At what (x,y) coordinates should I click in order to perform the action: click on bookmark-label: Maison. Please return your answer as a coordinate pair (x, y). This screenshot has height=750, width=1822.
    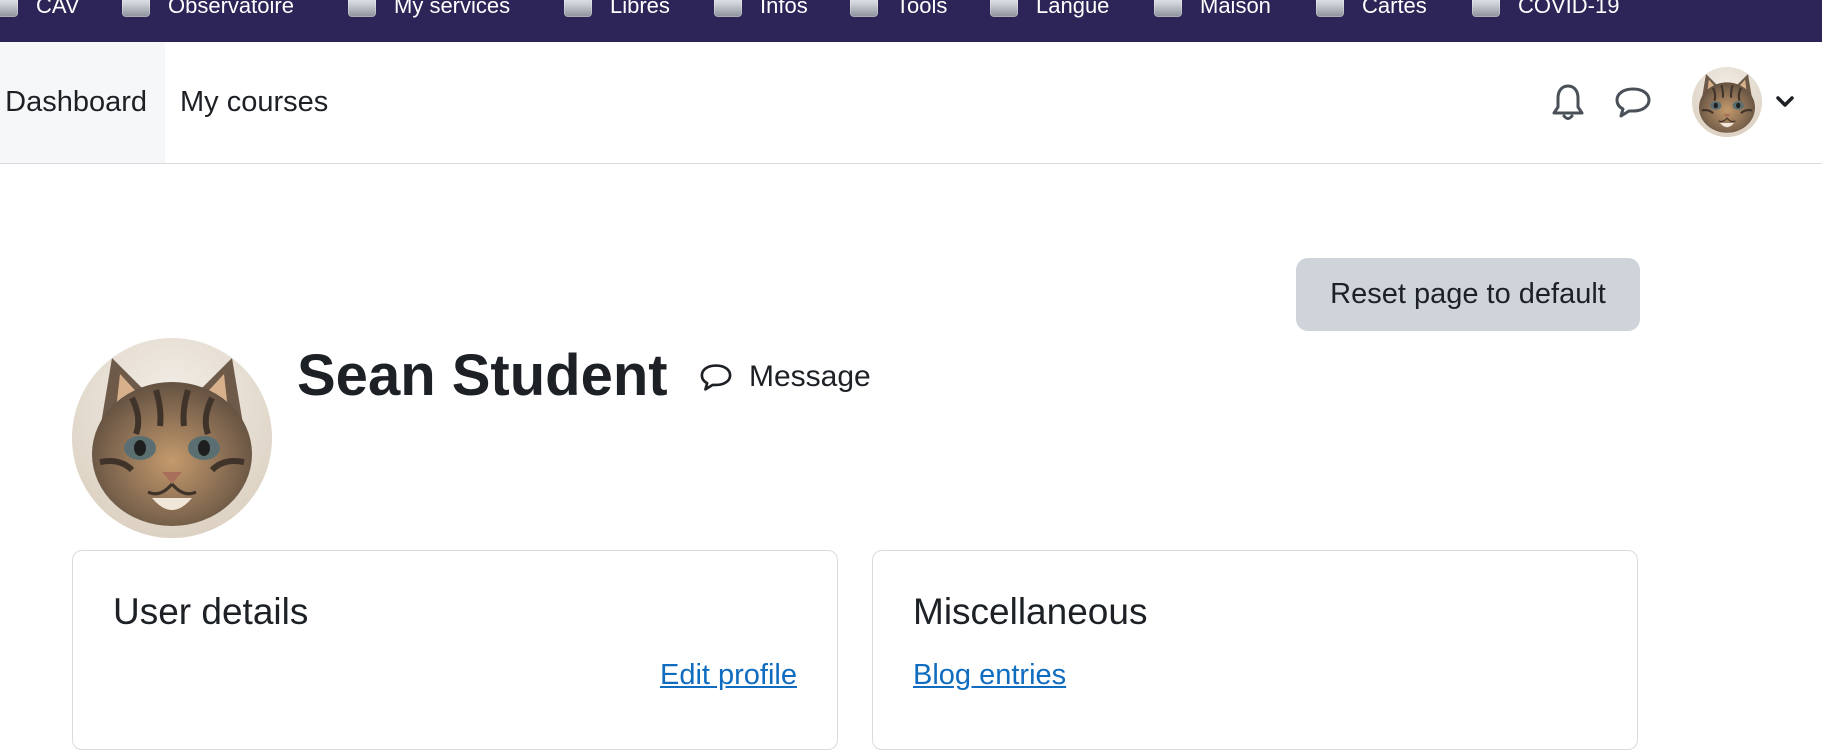
    Looking at the image, I should click on (1235, 9).